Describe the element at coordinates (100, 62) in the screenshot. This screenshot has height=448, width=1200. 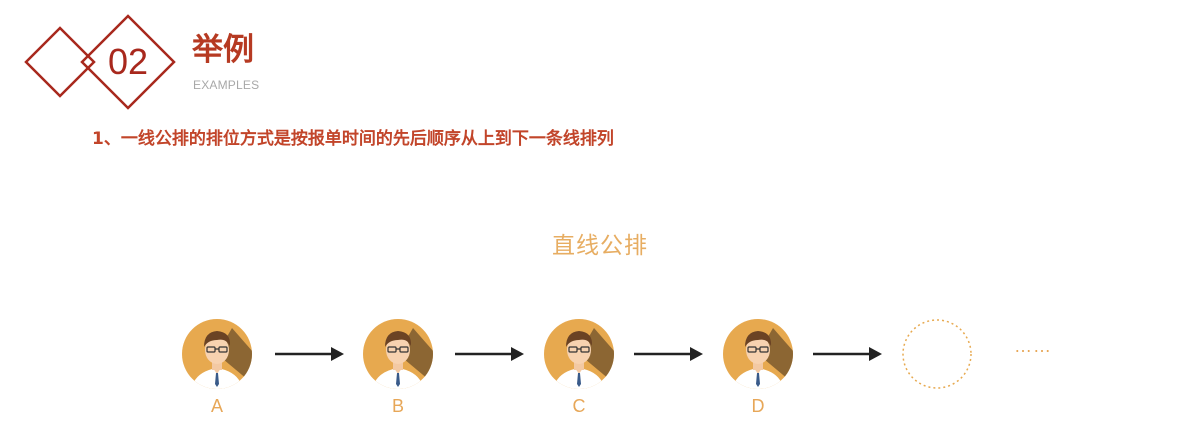
I see `section-logo` at that location.